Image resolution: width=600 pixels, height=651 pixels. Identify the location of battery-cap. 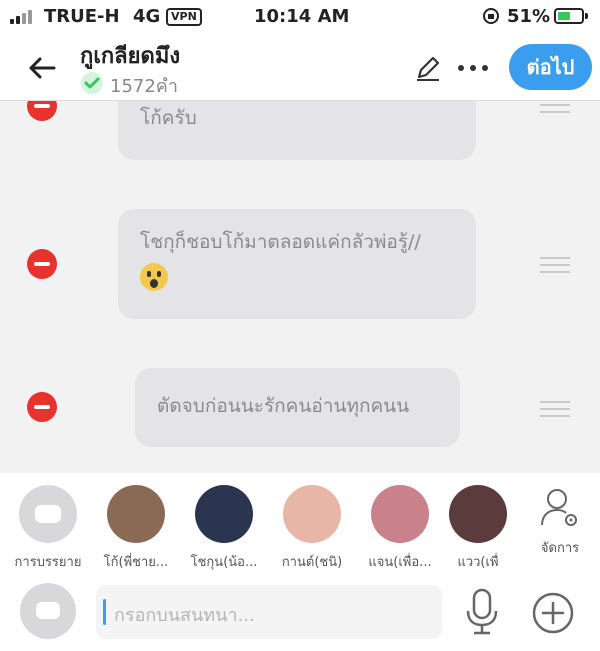
(586, 16).